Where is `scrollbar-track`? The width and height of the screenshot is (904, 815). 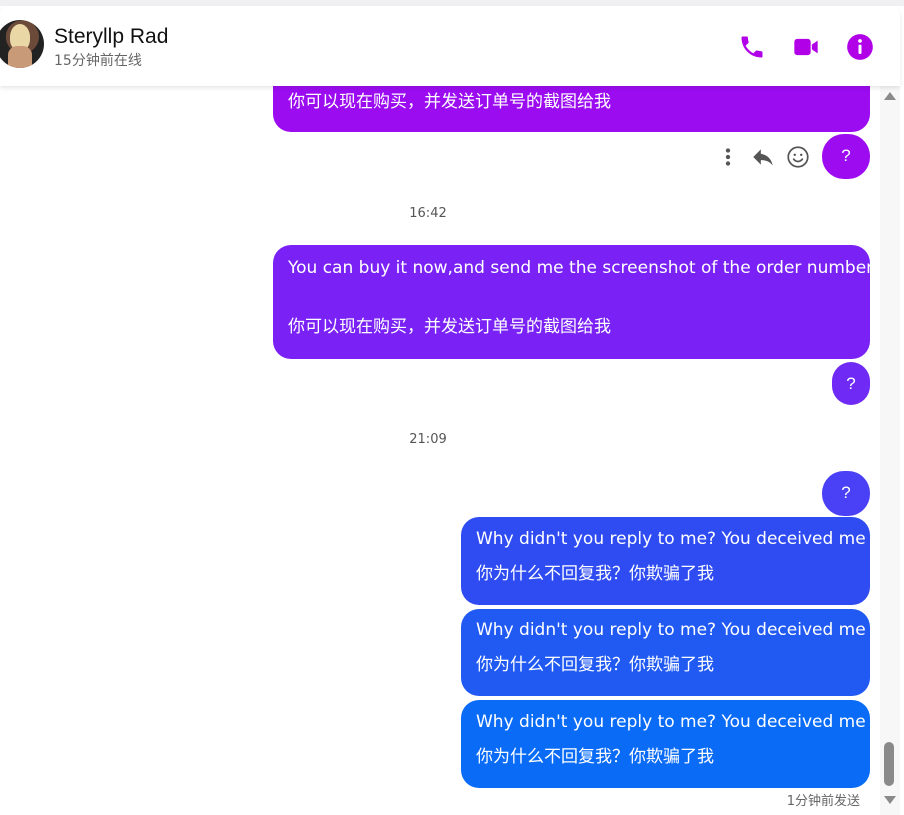 scrollbar-track is located at coordinates (890, 450).